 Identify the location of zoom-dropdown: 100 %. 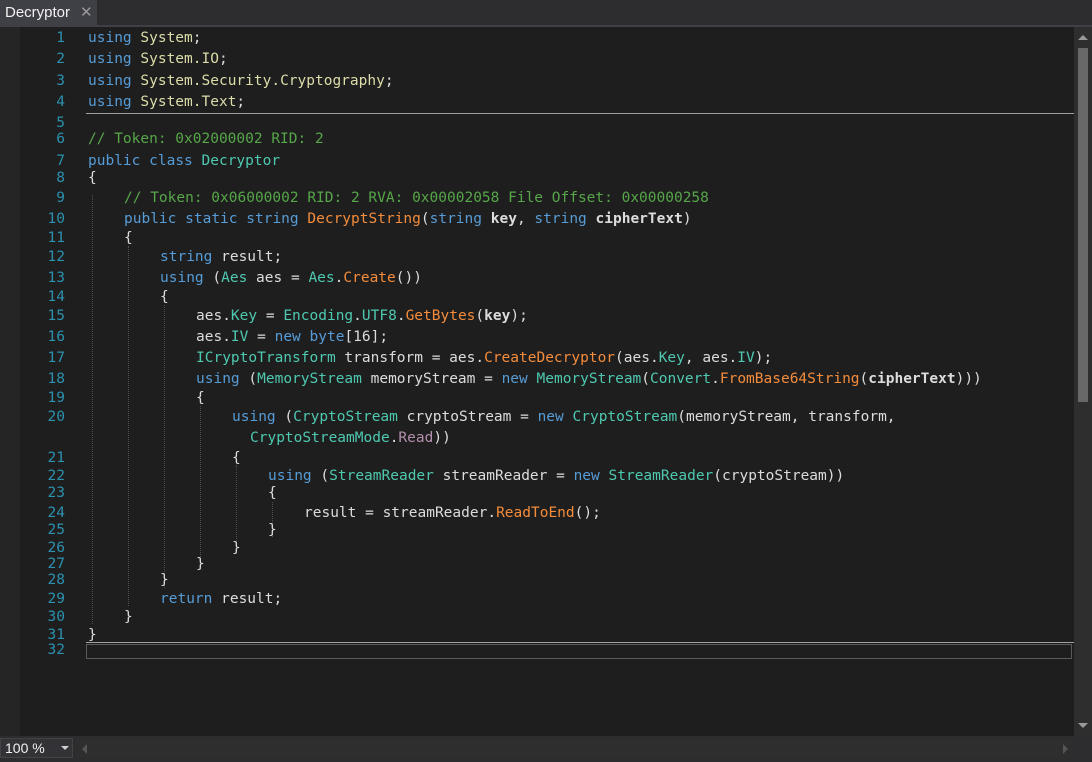
(36, 748).